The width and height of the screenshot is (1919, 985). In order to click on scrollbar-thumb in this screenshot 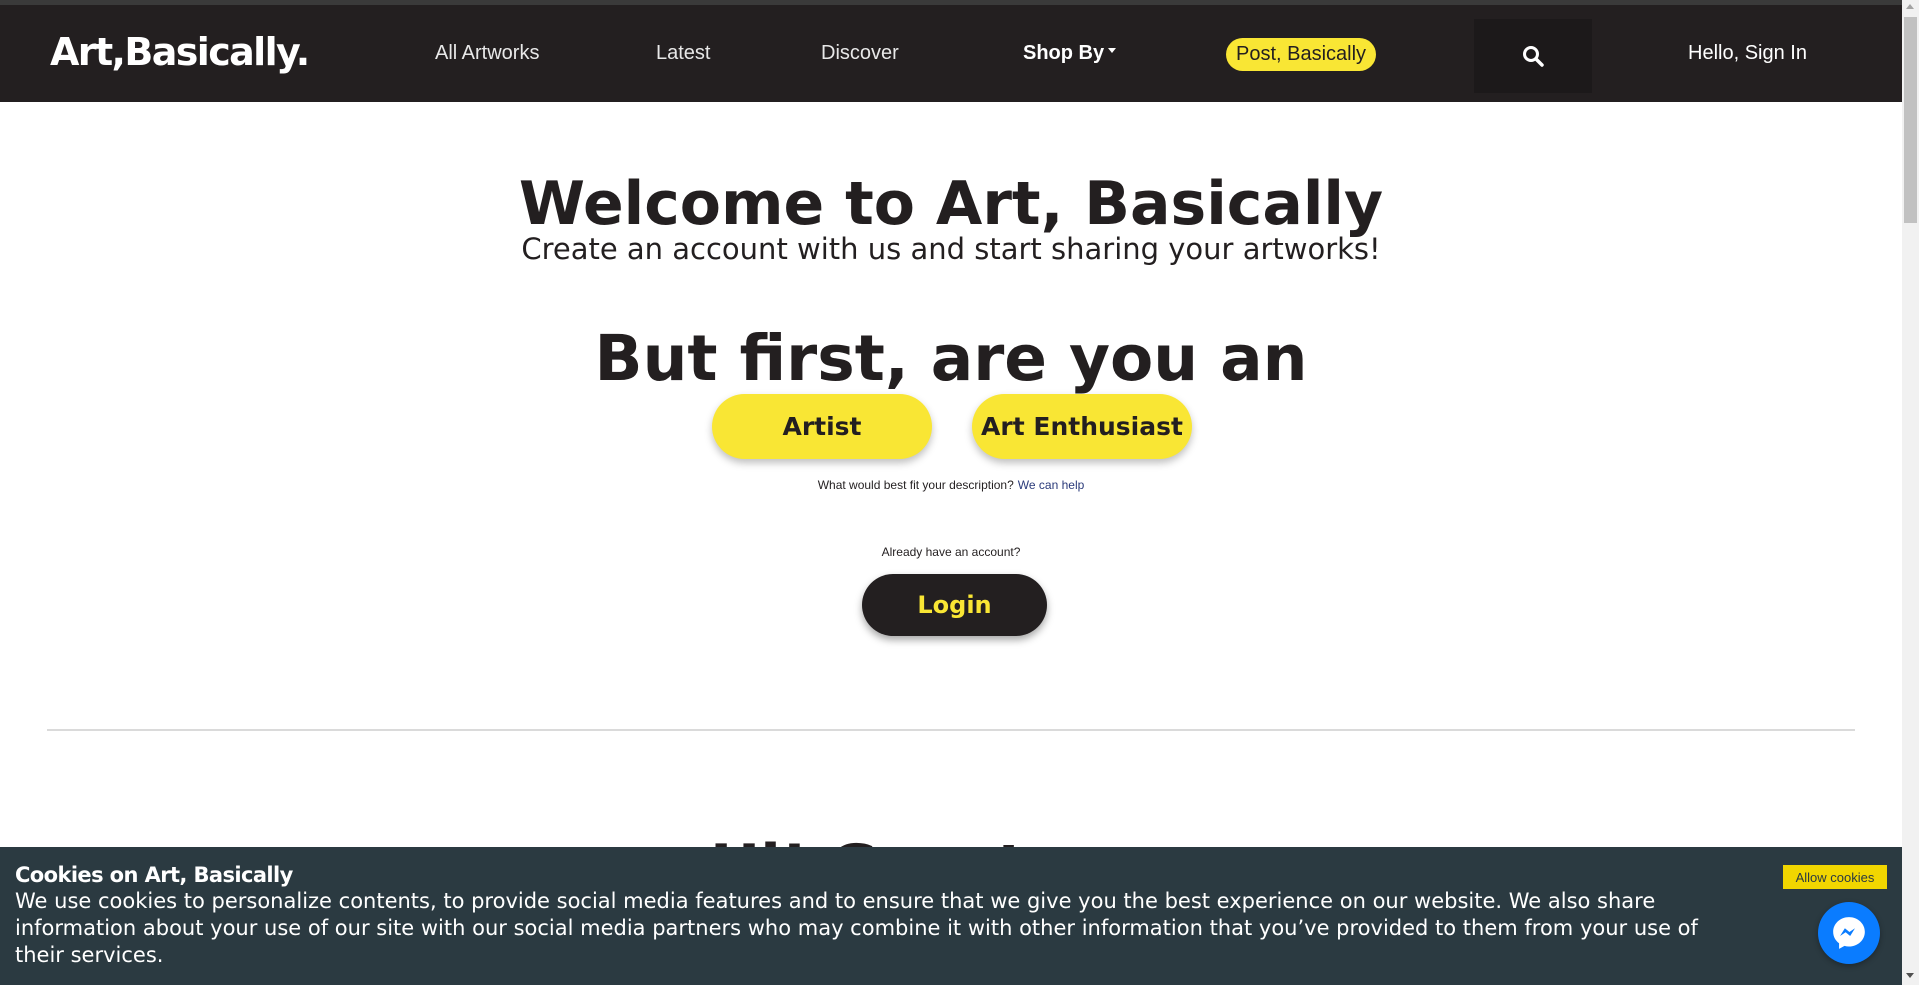, I will do `click(1910, 120)`.